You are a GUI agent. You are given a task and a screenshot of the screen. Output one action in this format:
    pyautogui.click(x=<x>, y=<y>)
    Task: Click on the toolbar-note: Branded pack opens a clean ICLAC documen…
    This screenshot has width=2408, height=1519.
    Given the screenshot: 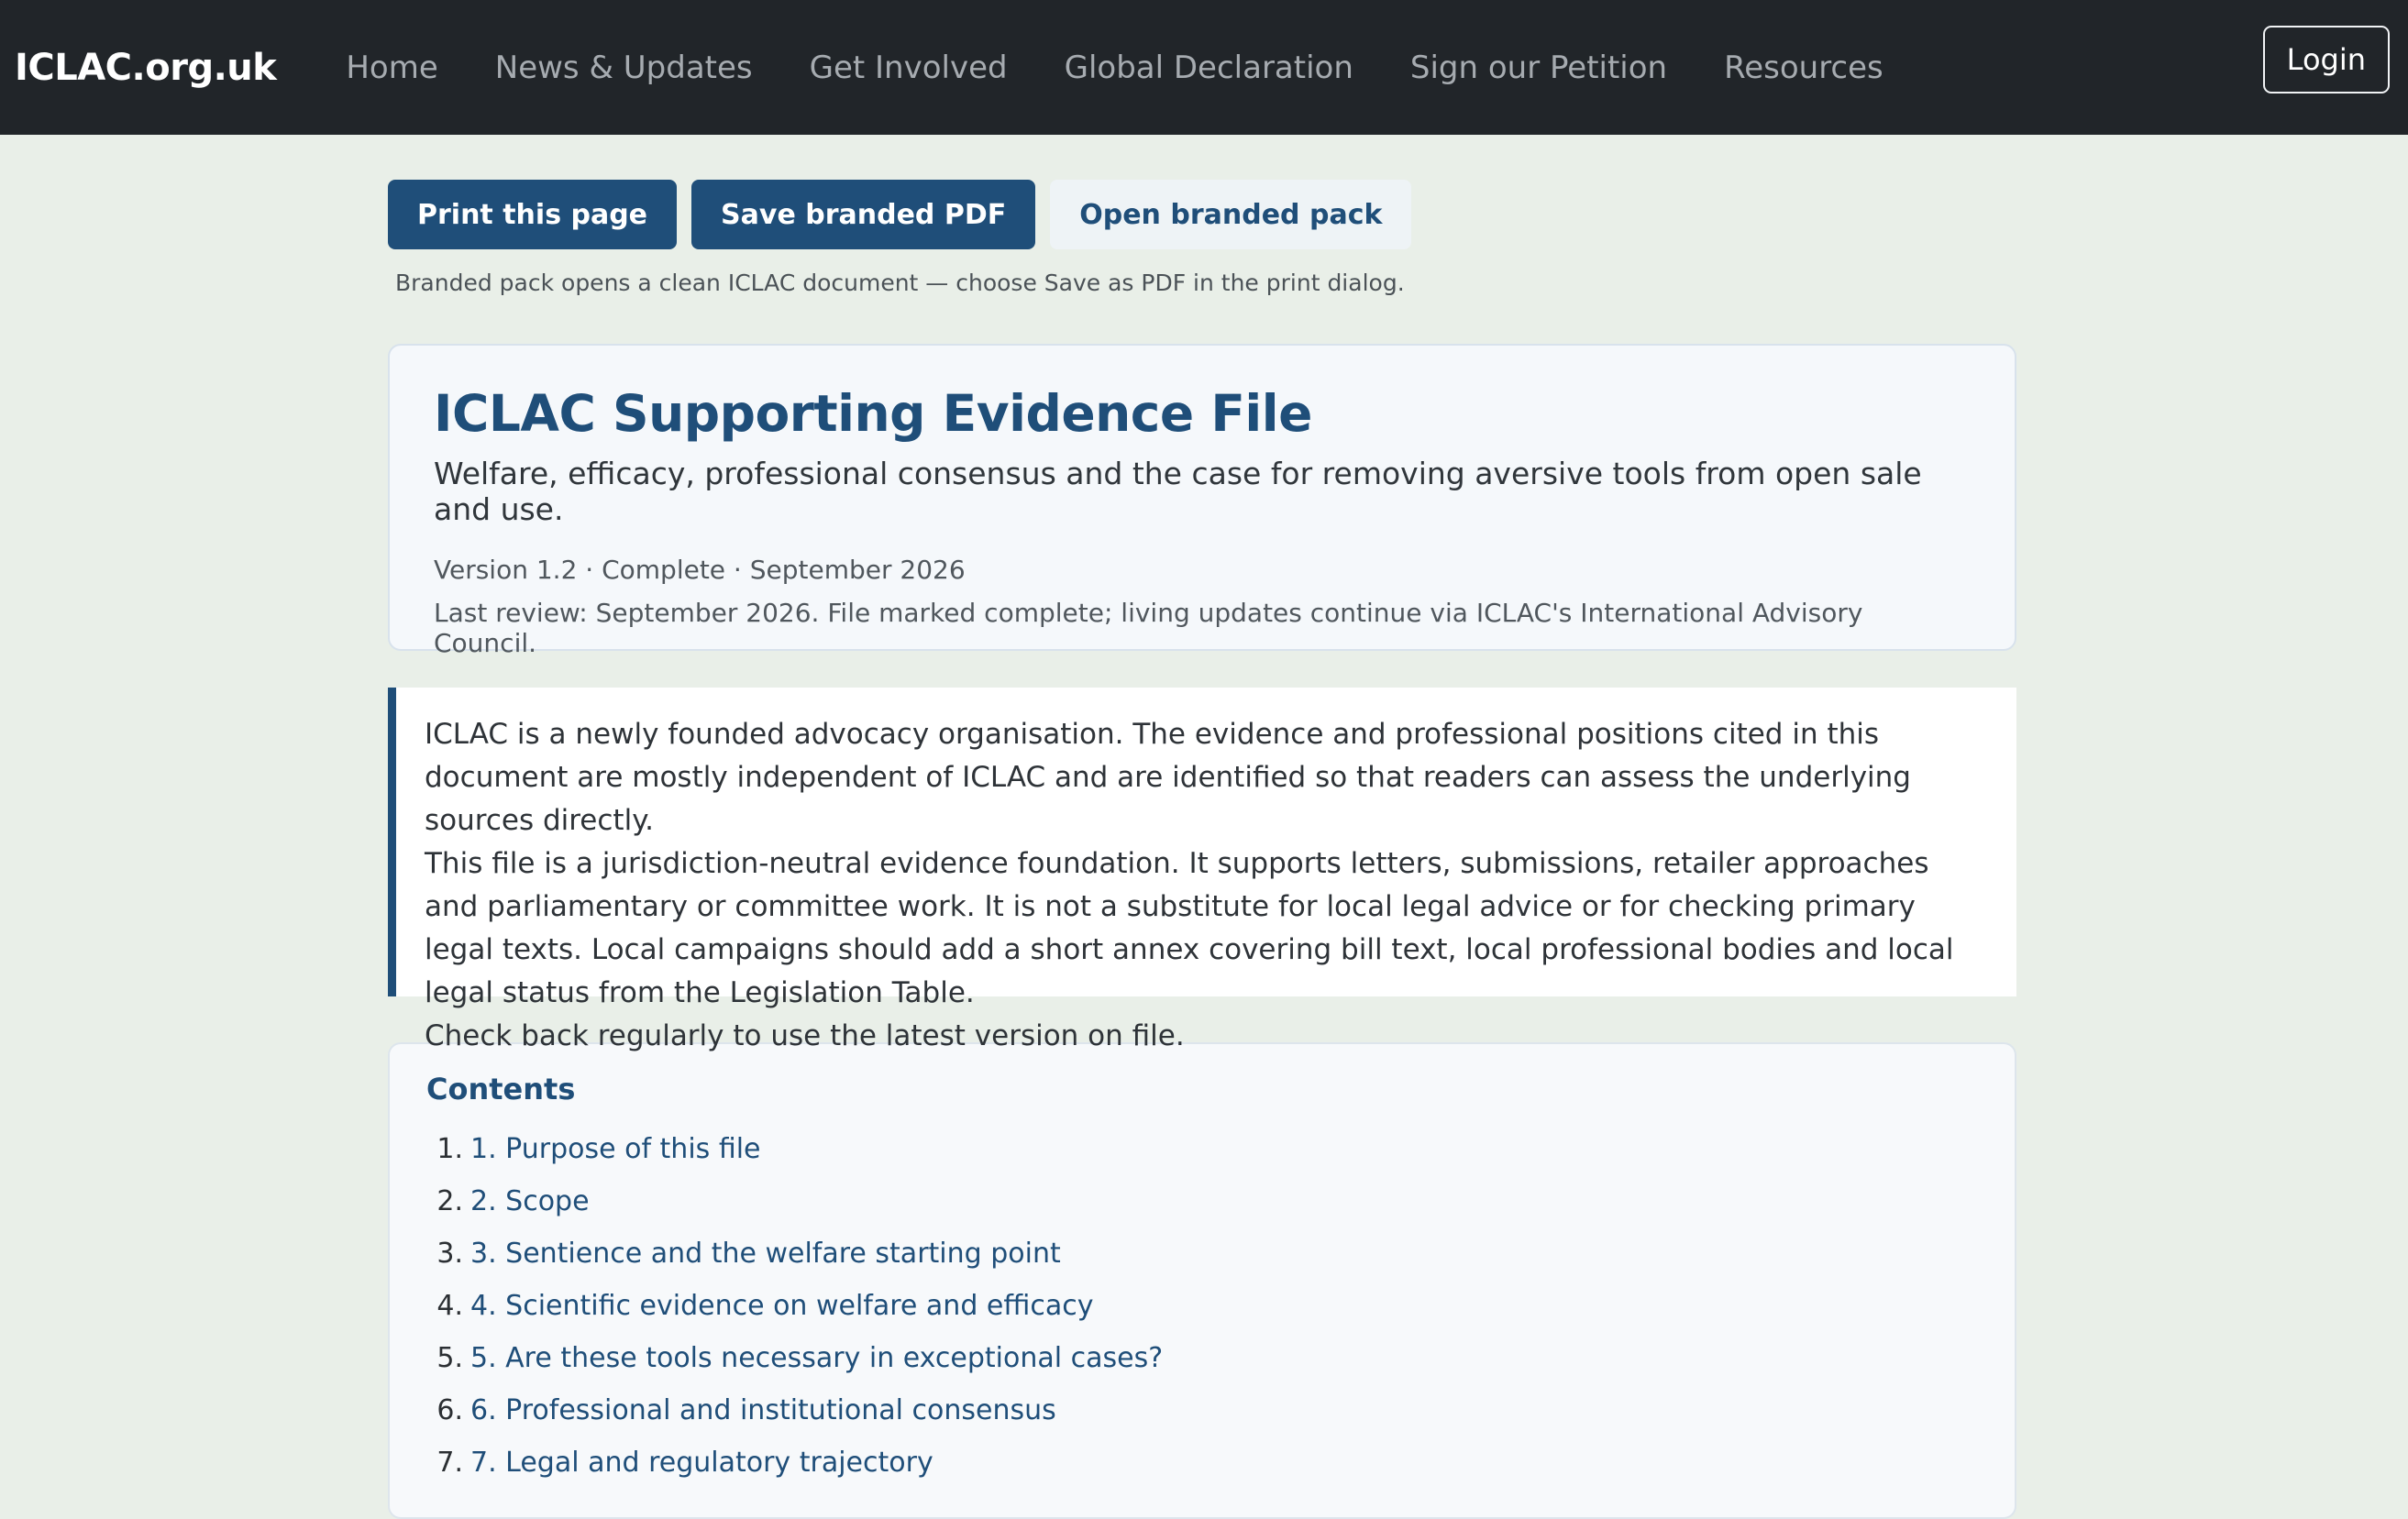 What is the action you would take?
    pyautogui.click(x=900, y=283)
    